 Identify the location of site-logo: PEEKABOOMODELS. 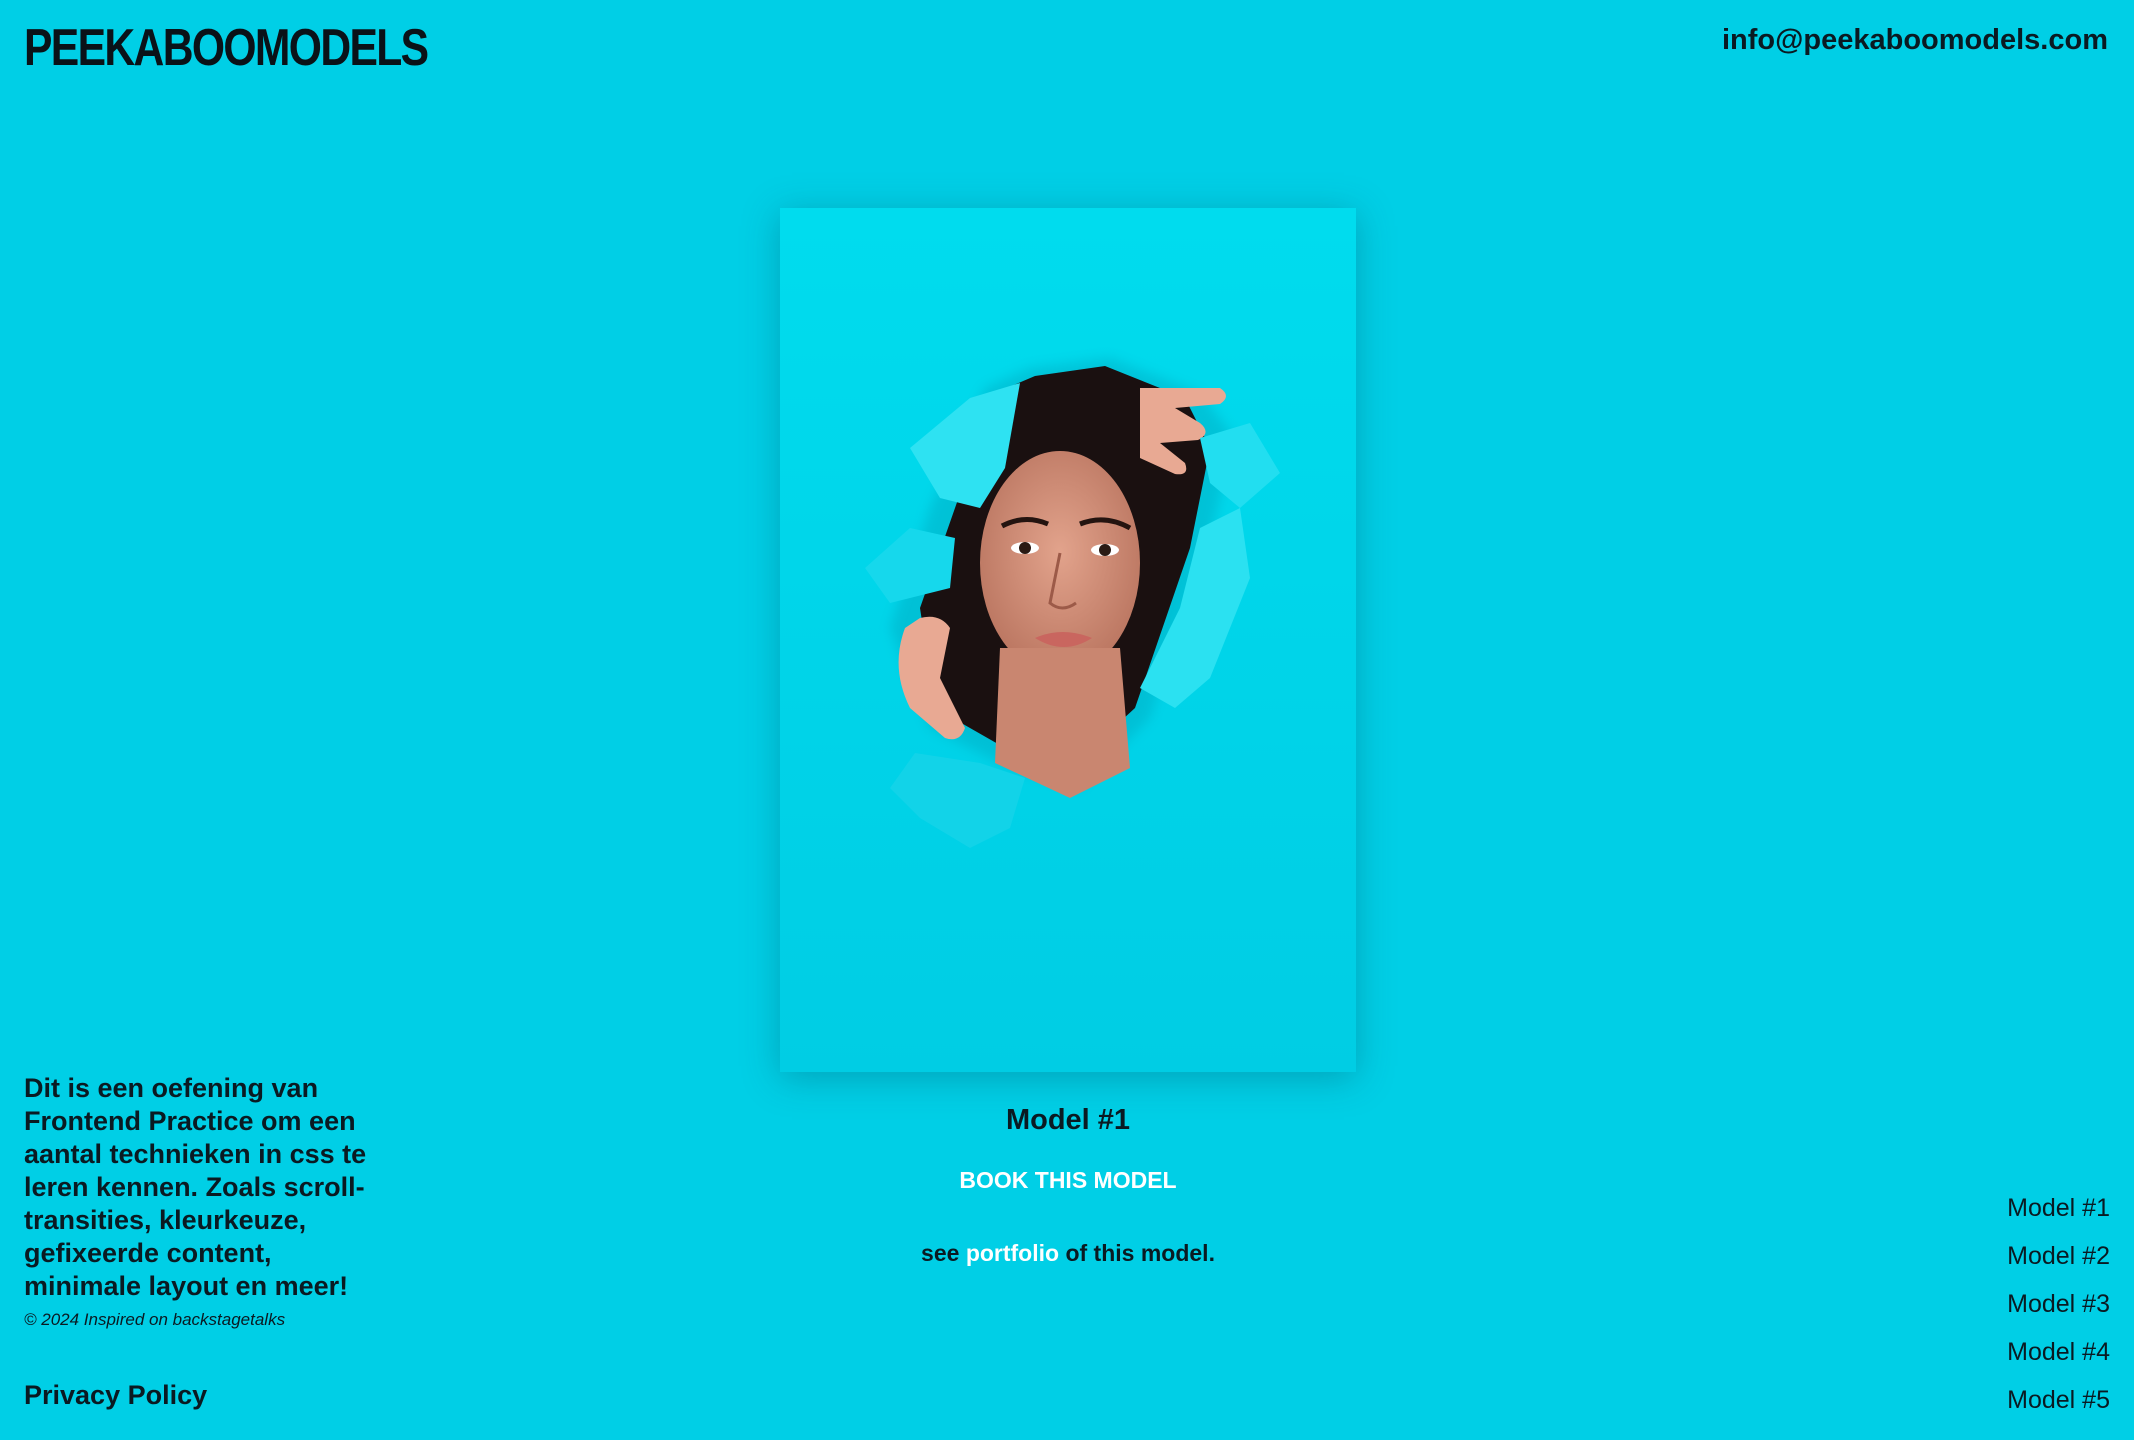
(226, 48).